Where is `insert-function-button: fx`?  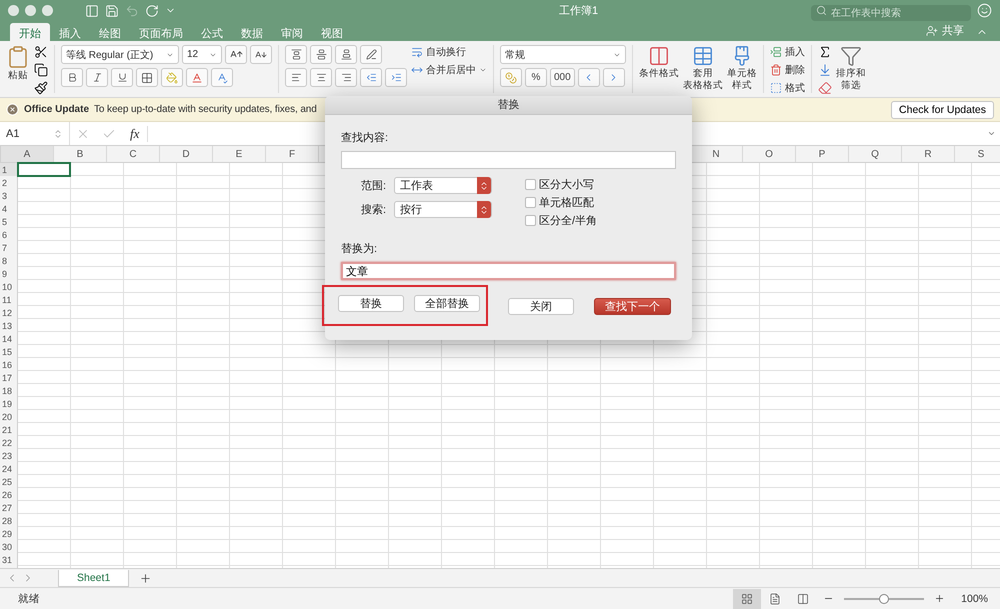
insert-function-button: fx is located at coordinates (135, 134).